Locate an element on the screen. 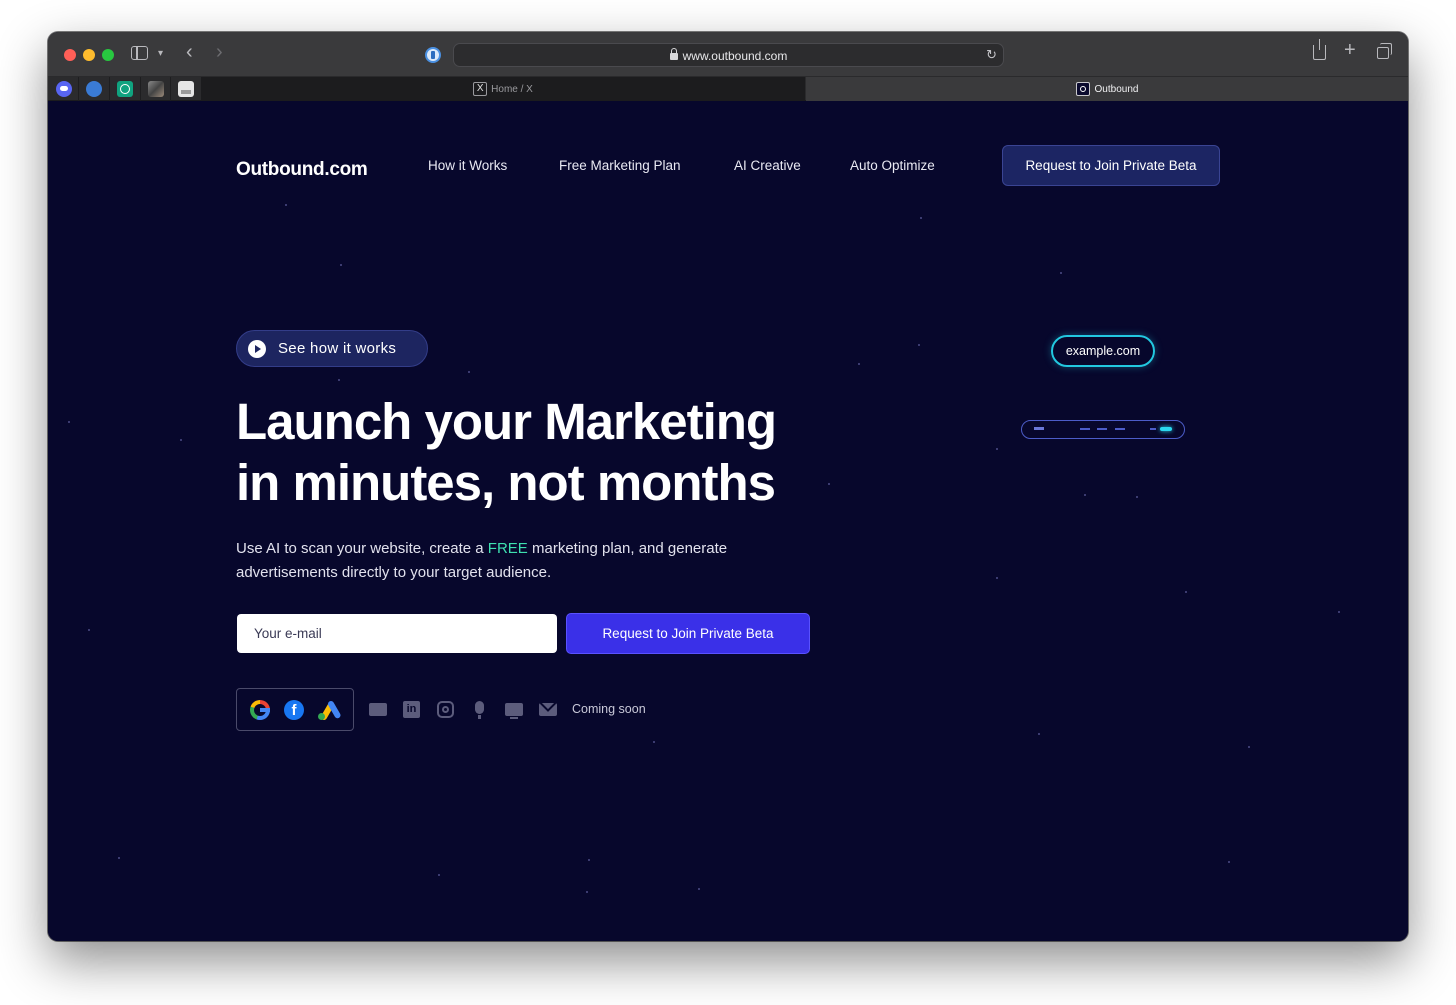 This screenshot has height=1005, width=1456. chevron-down-icon: ▾ is located at coordinates (160, 54).